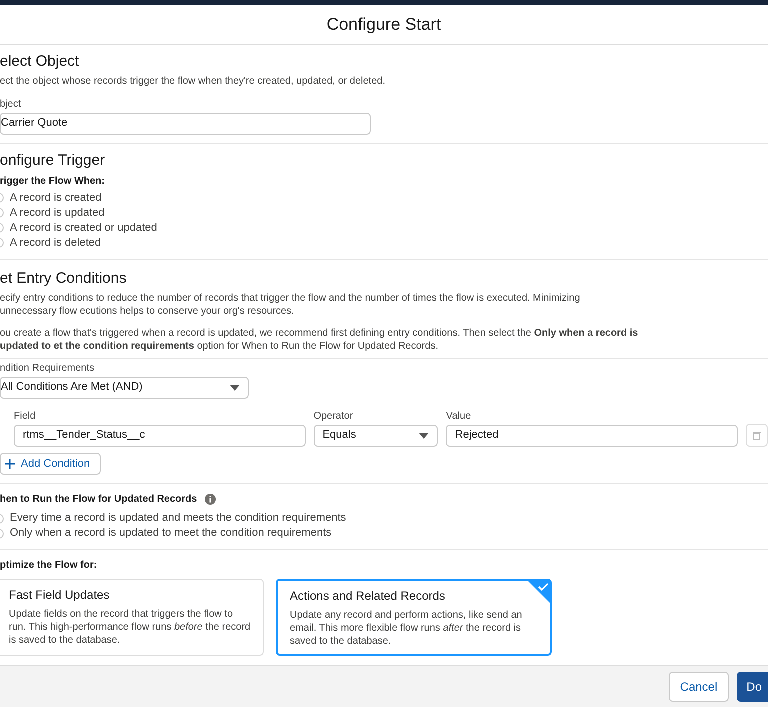  I want to click on option-label: A record is updated, so click(57, 213).